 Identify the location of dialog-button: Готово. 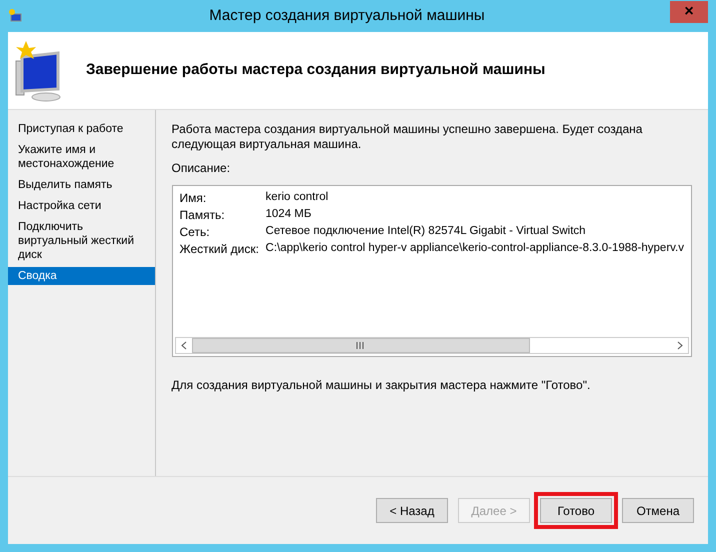
(576, 510).